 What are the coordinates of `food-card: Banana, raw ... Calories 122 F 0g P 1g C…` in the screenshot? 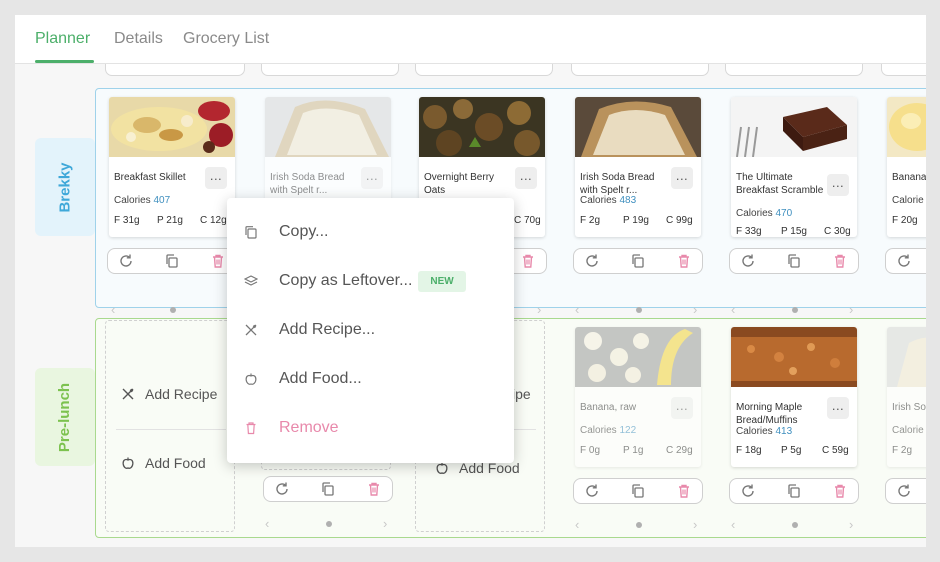 It's located at (638, 397).